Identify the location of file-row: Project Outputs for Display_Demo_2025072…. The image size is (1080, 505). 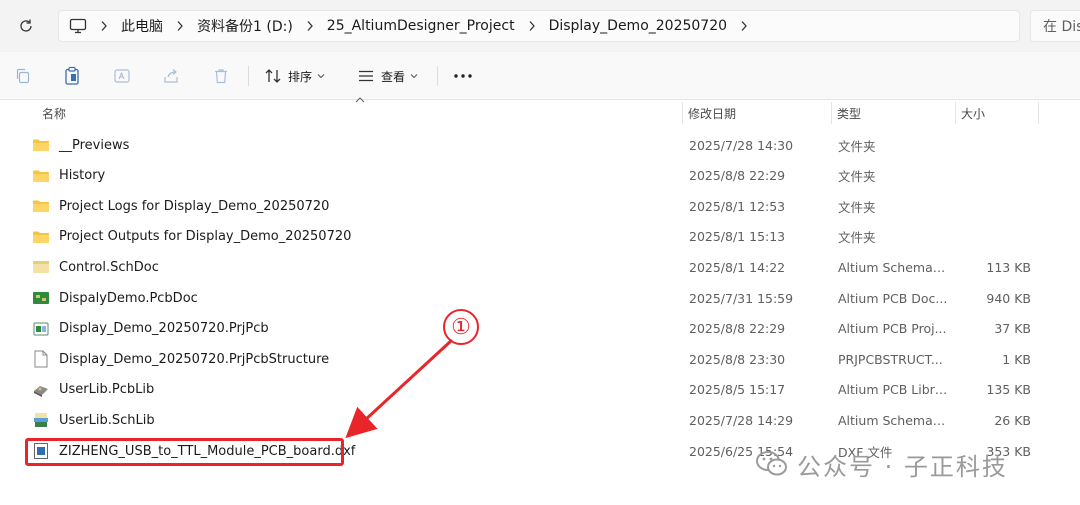
(532, 237).